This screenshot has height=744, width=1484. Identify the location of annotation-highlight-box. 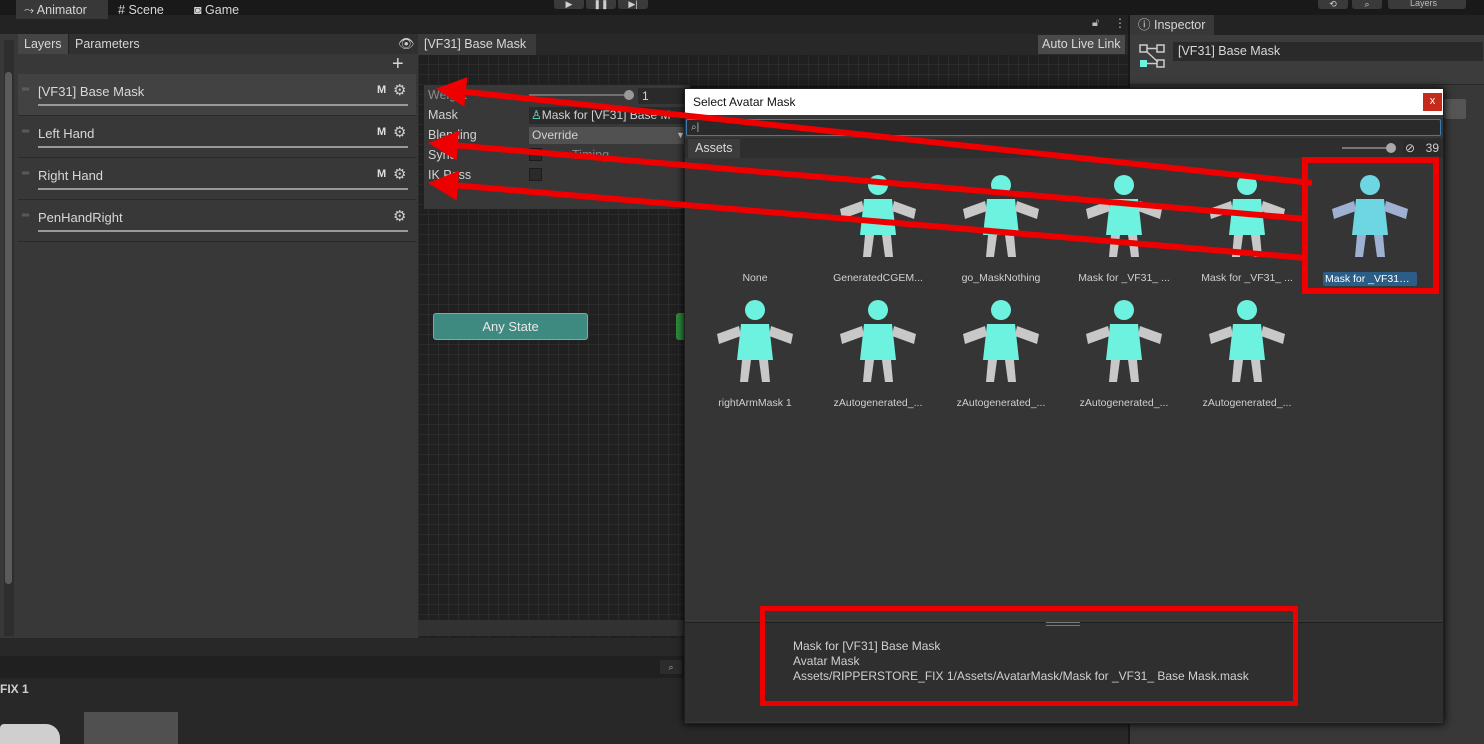
(1370, 225).